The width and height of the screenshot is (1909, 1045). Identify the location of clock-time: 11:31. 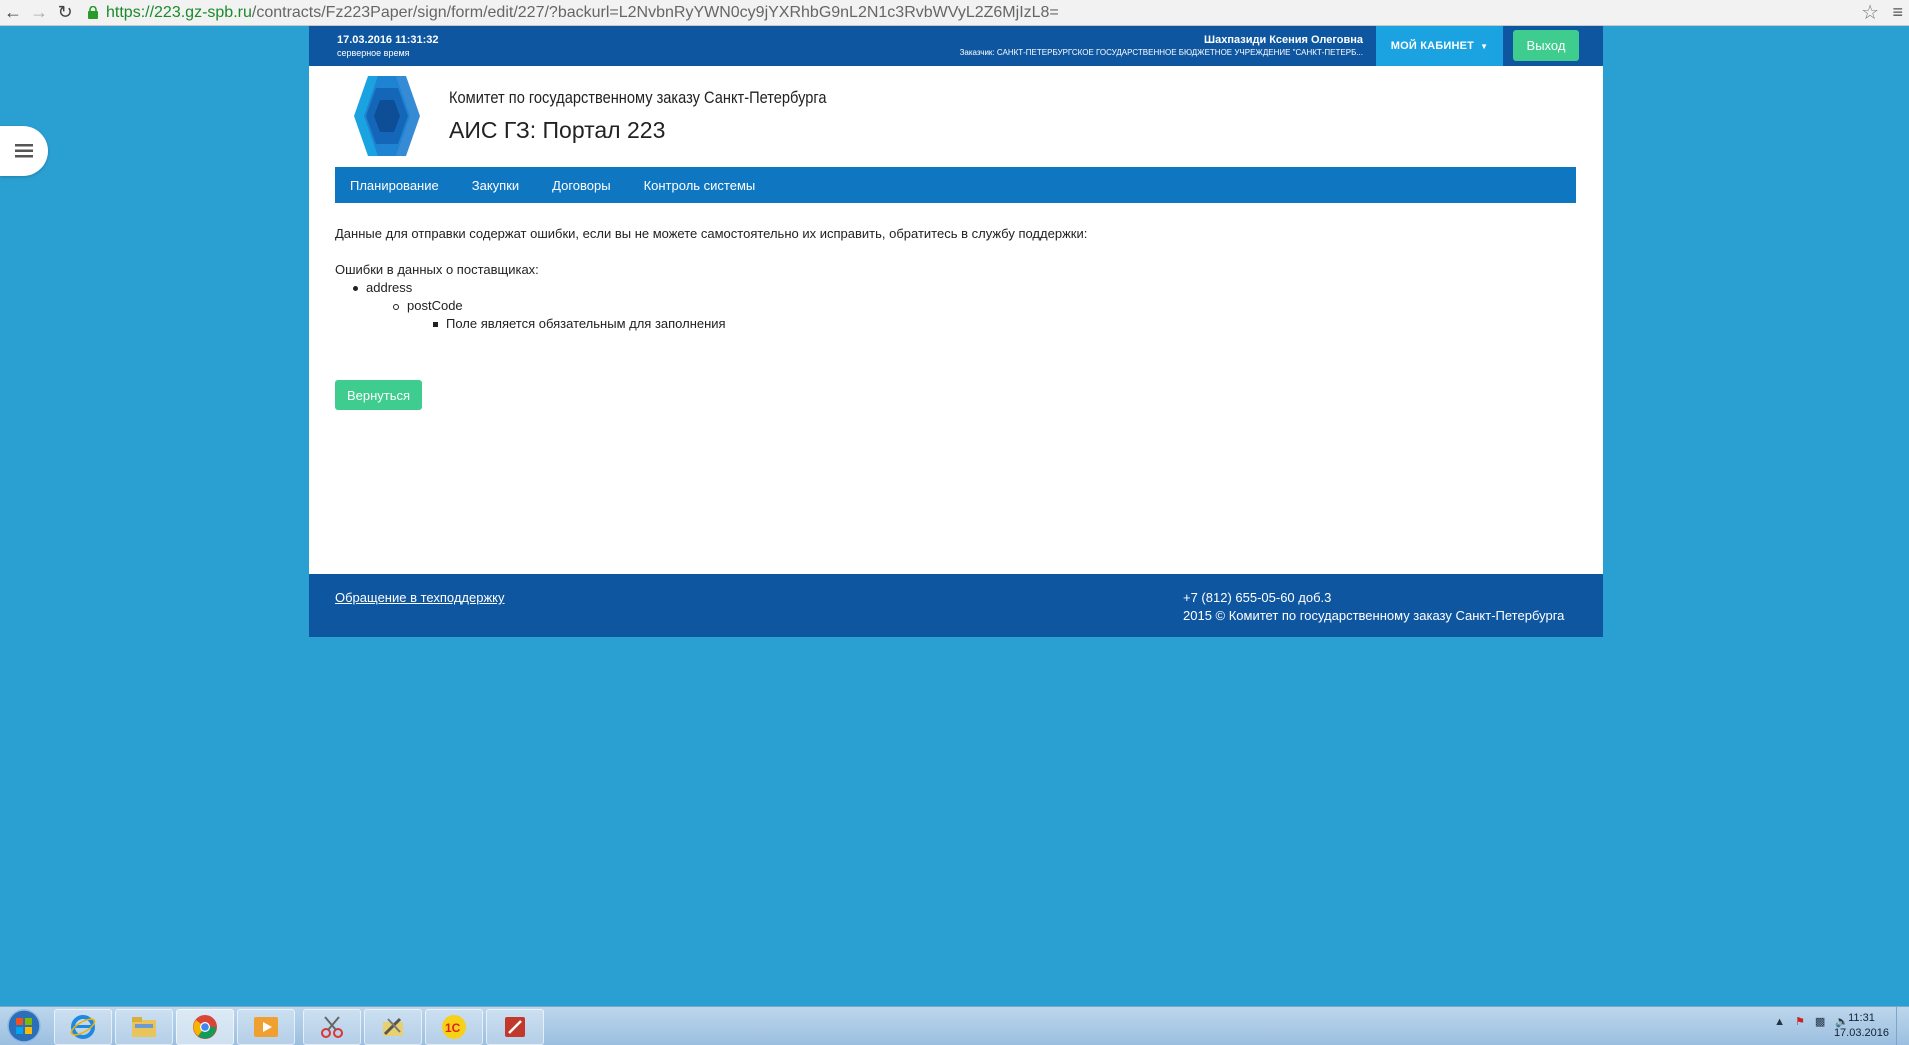
(1861, 1018).